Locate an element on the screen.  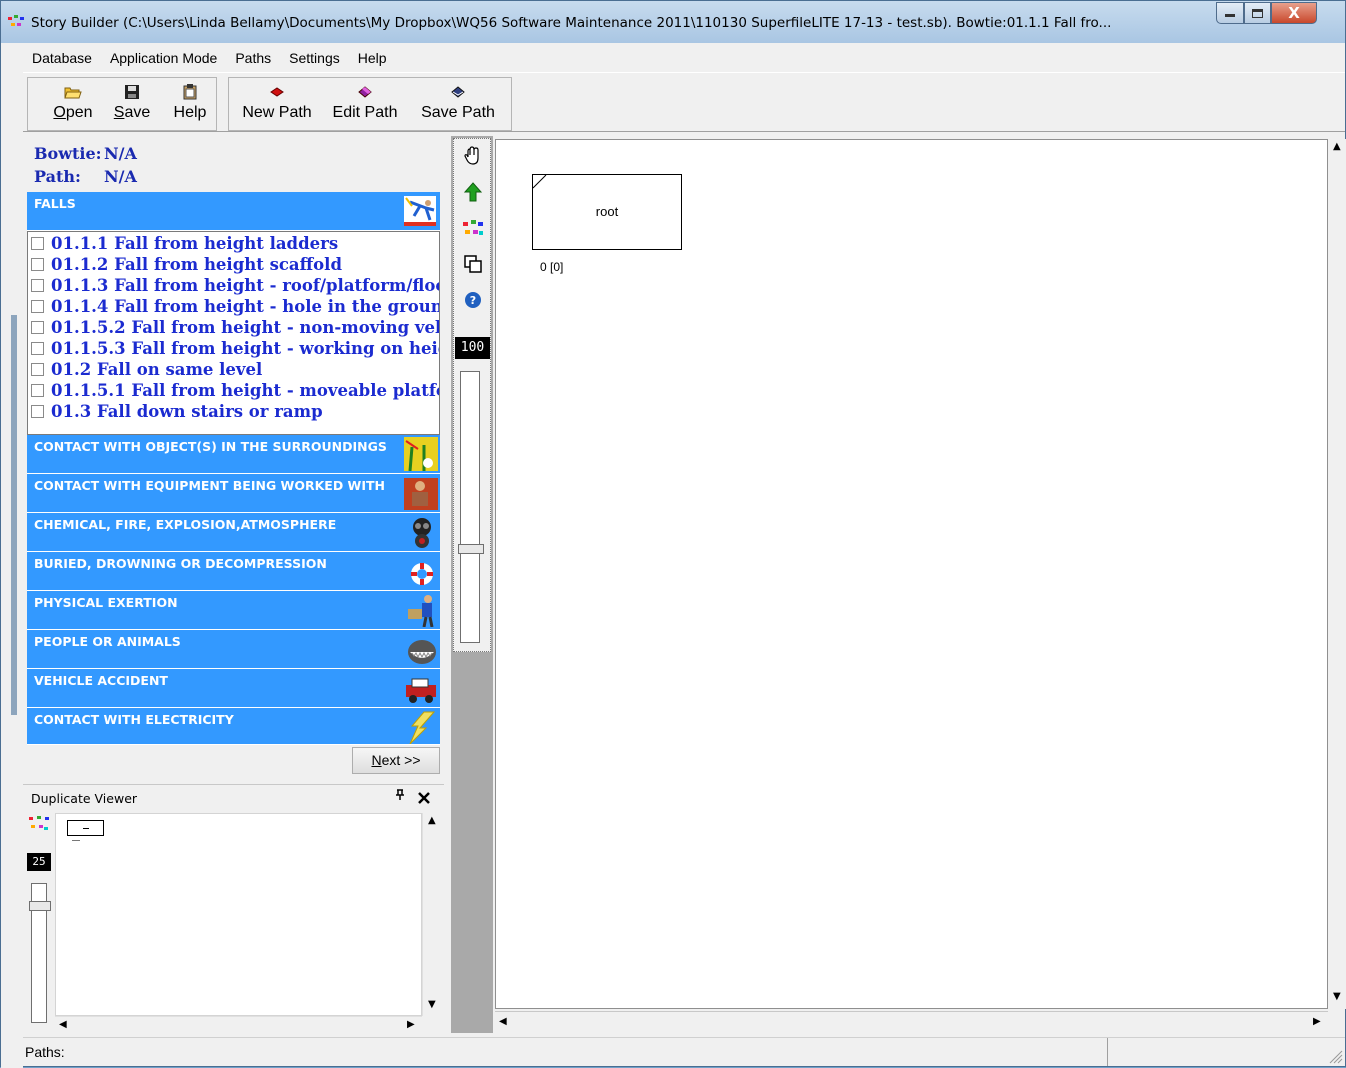
category-label: BURIED, DROWNING OR DECOMPRESSION is located at coordinates (180, 563).